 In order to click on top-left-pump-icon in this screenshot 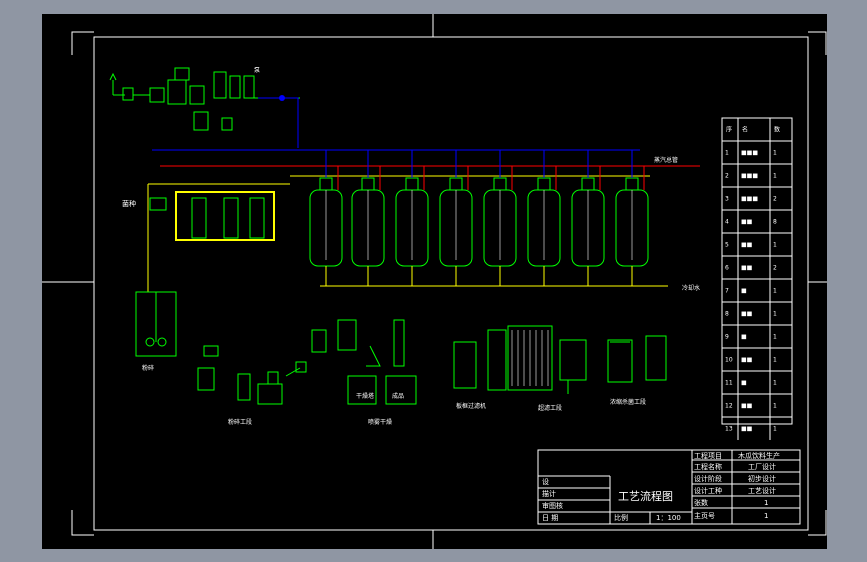, I will do `click(282, 98)`.